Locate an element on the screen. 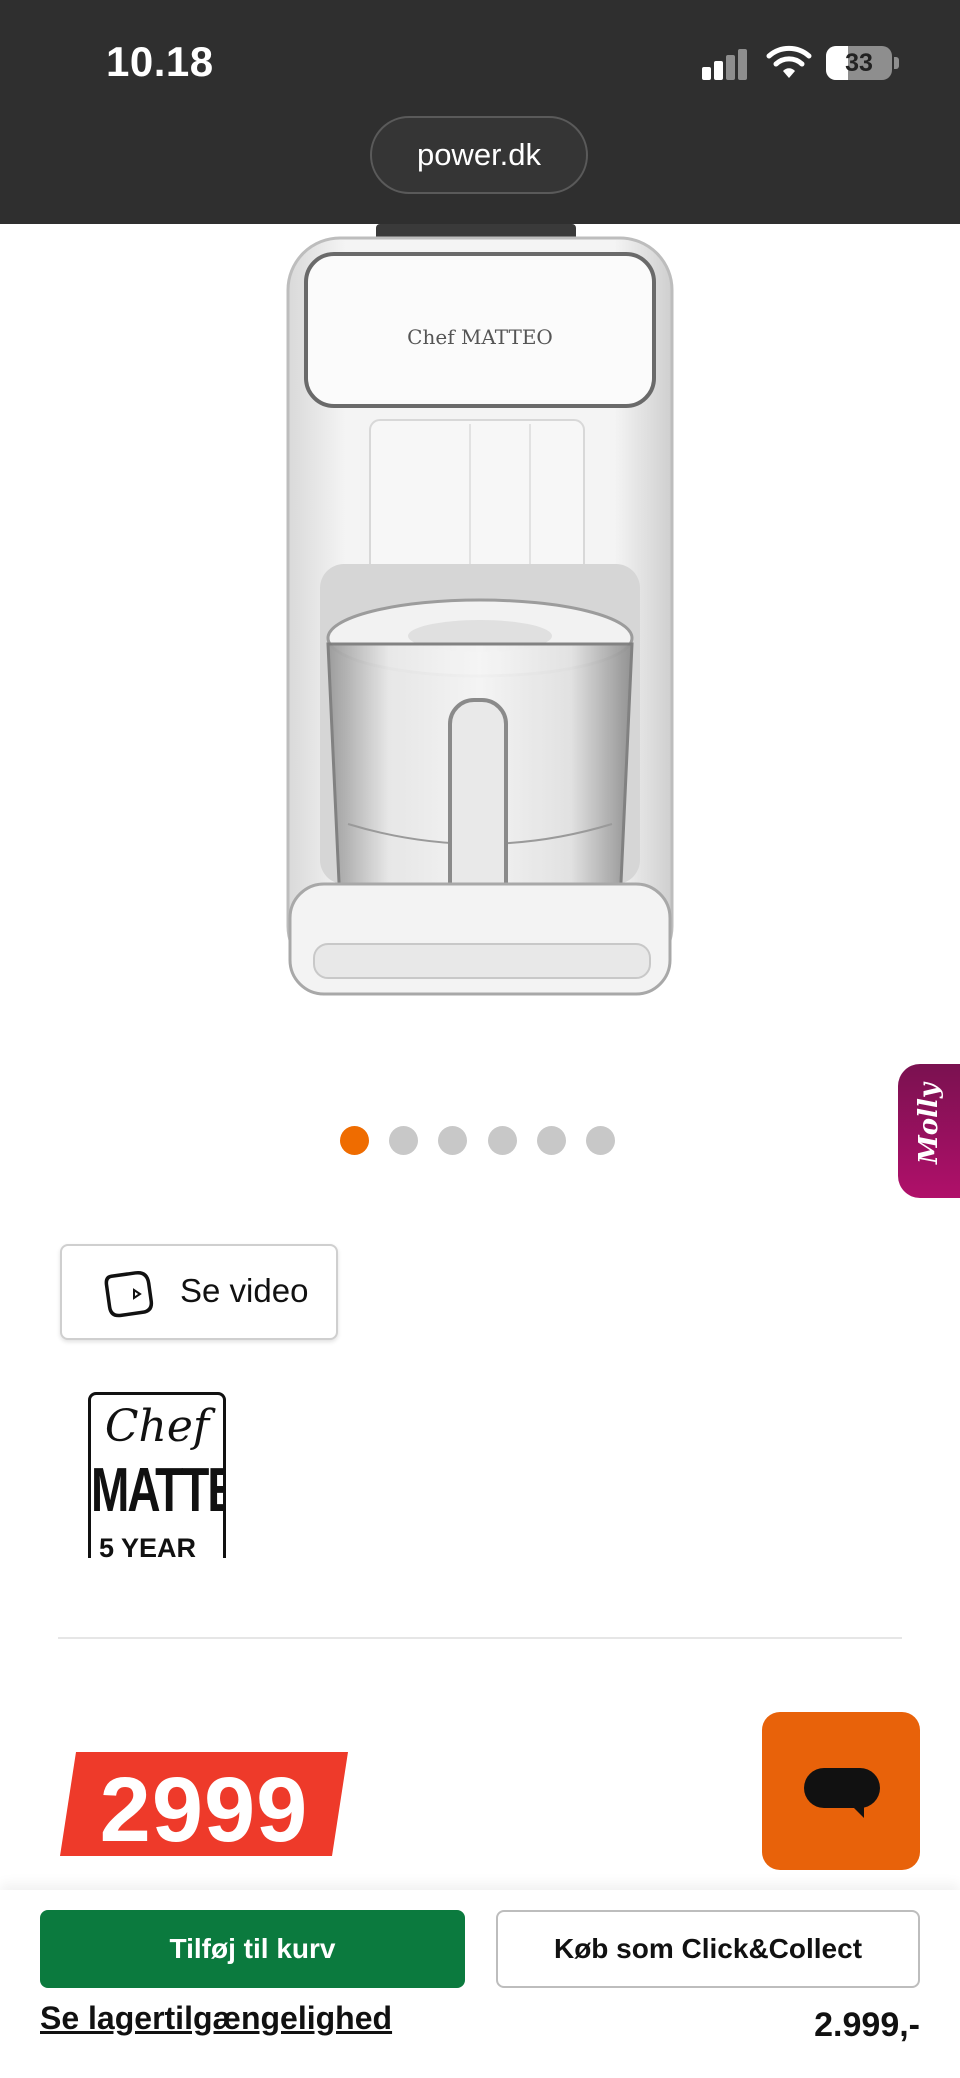 The width and height of the screenshot is (960, 2078). bottom-price: 2.999,- is located at coordinates (867, 2025).